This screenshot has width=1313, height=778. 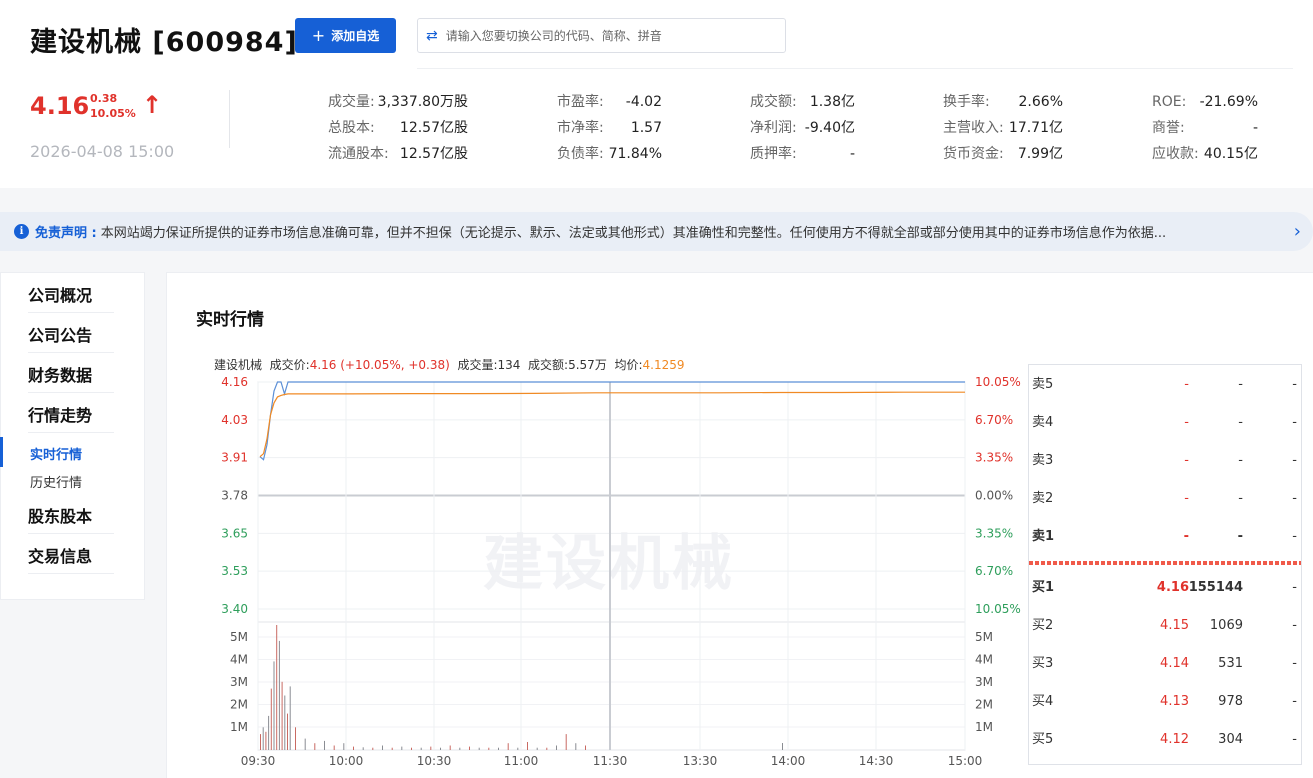 I want to click on stat-item: 负债率: 71.84%, so click(x=609, y=154).